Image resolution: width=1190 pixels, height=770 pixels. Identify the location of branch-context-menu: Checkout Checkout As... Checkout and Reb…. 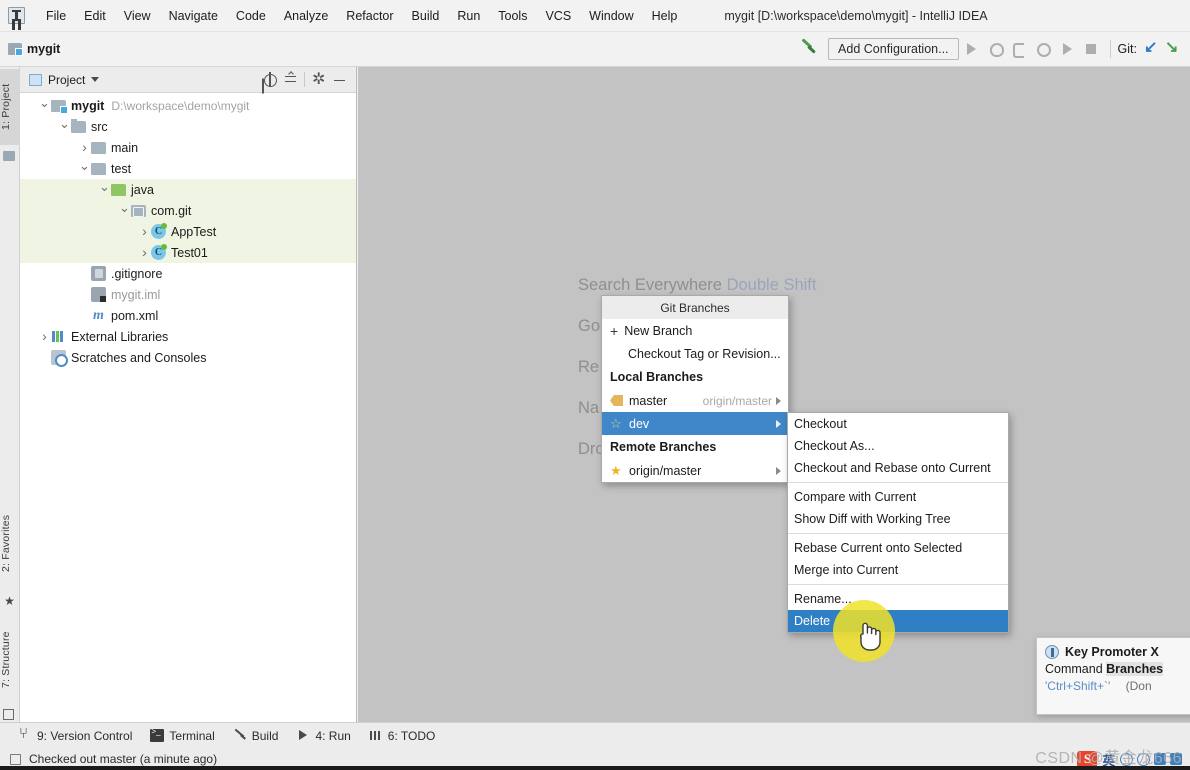
(898, 522).